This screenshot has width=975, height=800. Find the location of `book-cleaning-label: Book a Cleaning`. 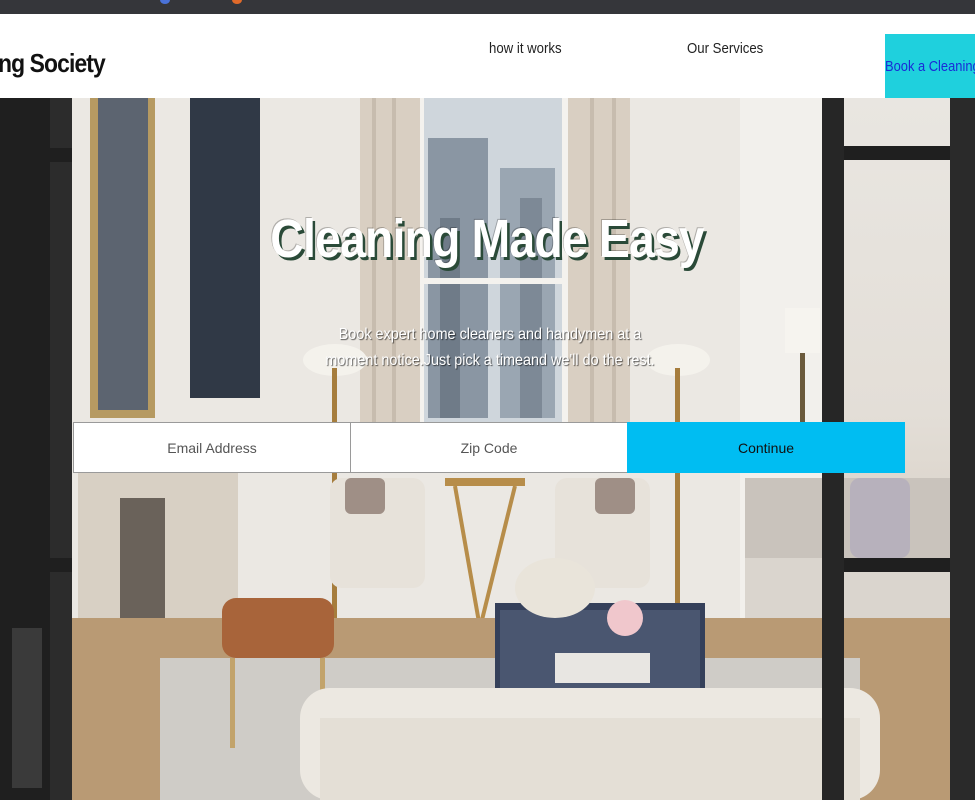

book-cleaning-label: Book a Cleaning is located at coordinates (930, 66).